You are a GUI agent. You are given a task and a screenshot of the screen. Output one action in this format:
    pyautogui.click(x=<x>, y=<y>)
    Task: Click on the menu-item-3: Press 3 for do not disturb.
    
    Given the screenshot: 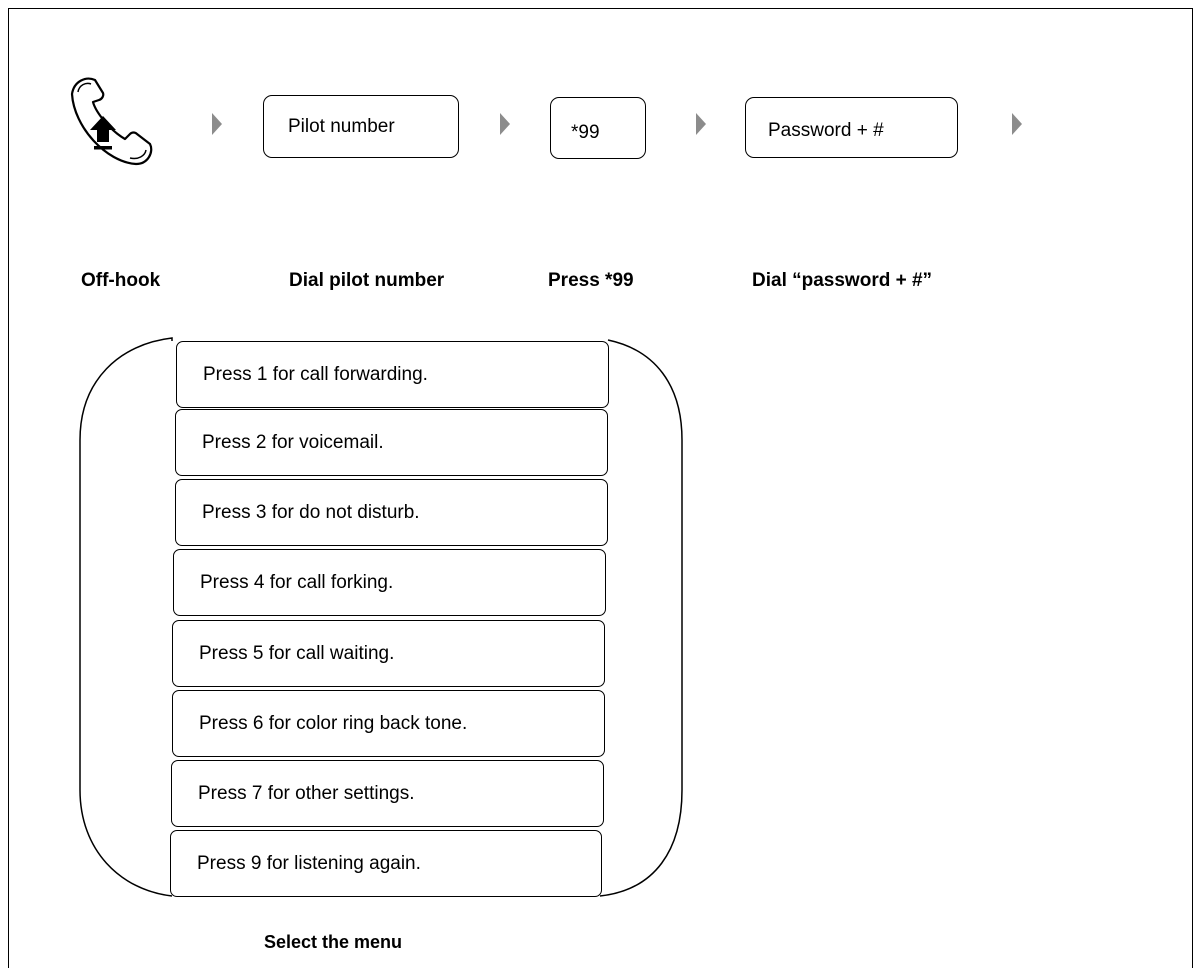 What is the action you would take?
    pyautogui.click(x=391, y=512)
    